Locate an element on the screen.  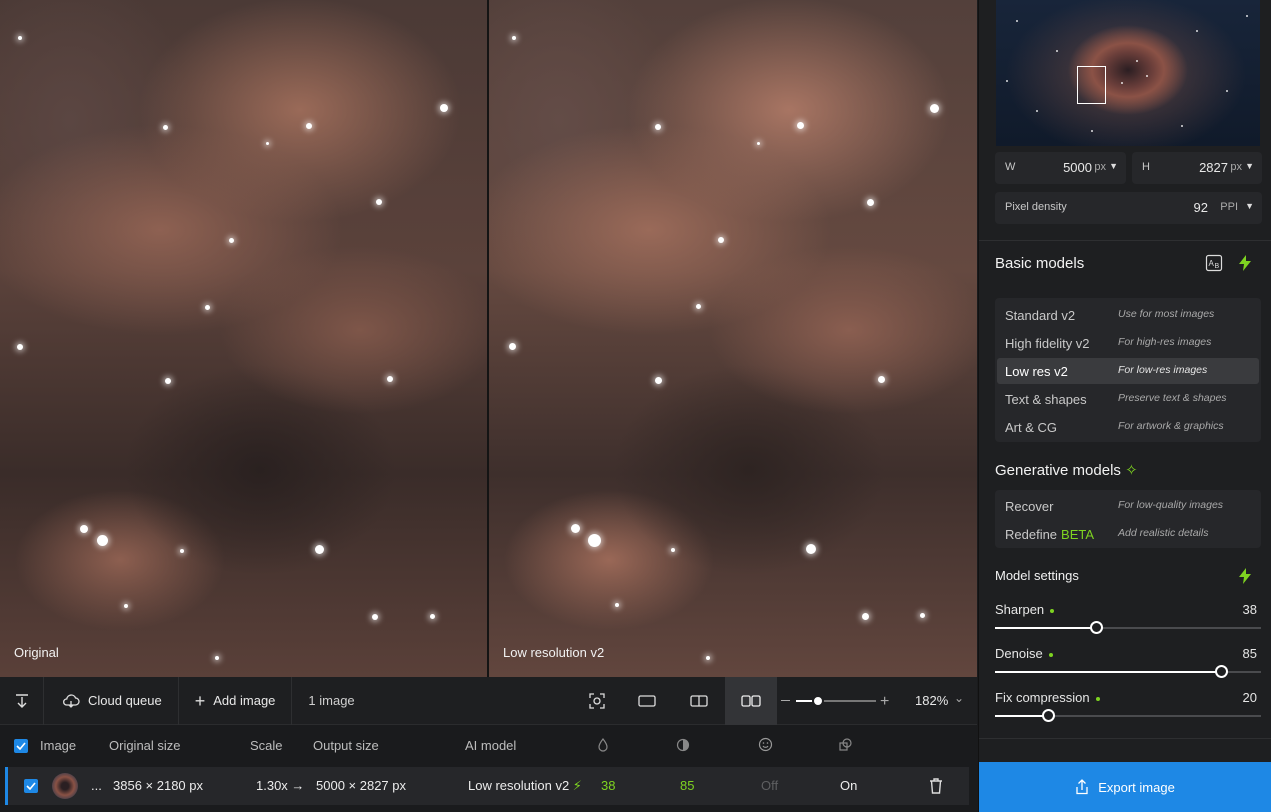
svg-text: B is located at coordinates (1217, 266).